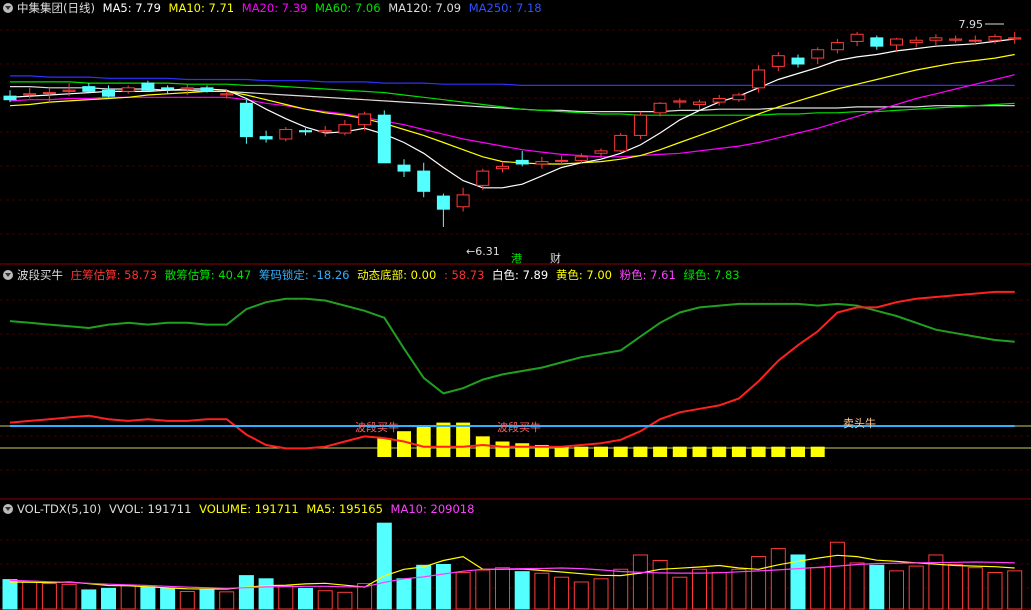 The height and width of the screenshot is (610, 1031). Describe the element at coordinates (516, 258) in the screenshot. I see `gang-label: 港` at that location.